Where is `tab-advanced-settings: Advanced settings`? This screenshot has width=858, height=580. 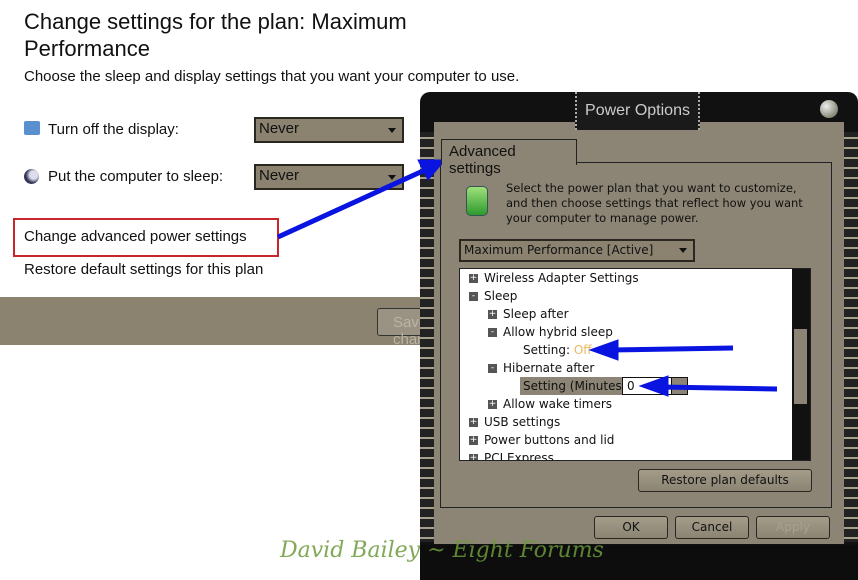
tab-advanced-settings: Advanced settings is located at coordinates (509, 158).